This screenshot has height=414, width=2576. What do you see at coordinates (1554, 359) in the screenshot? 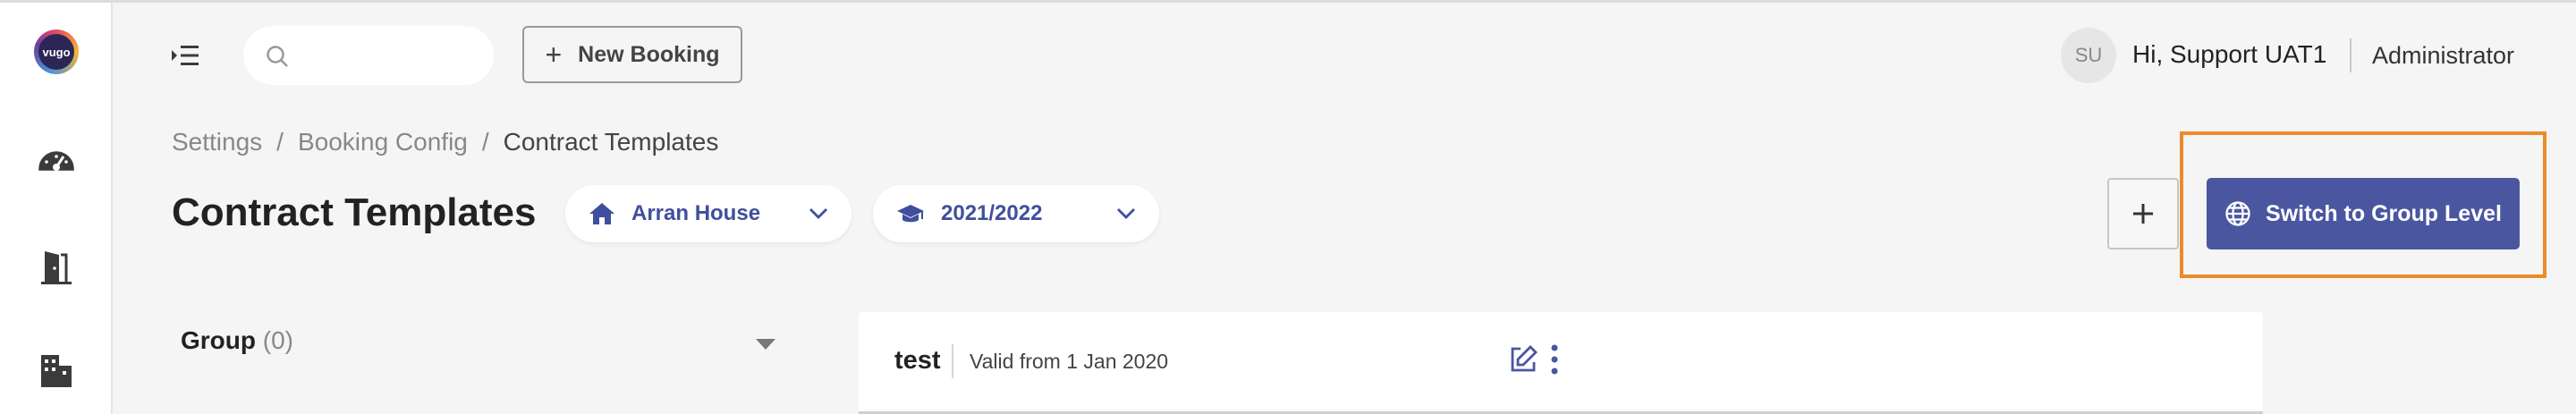
I see `more-options-icon` at bounding box center [1554, 359].